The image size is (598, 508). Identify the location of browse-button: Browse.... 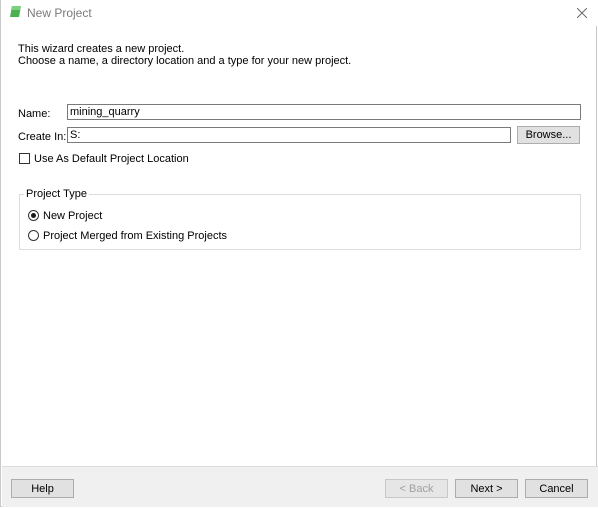
(548, 135).